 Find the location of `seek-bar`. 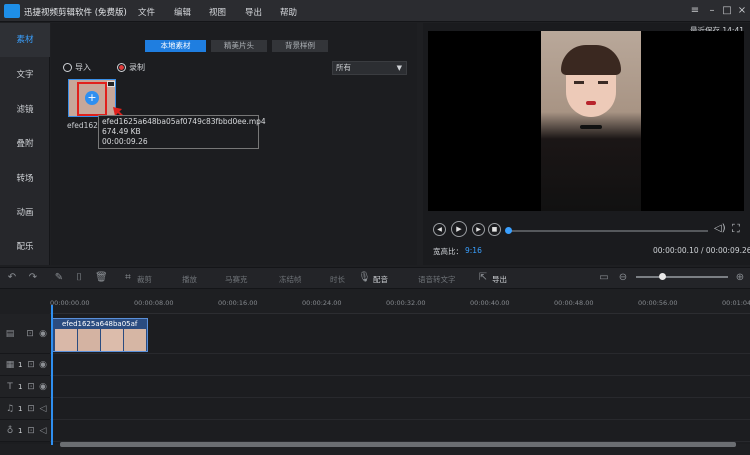

seek-bar is located at coordinates (608, 231).